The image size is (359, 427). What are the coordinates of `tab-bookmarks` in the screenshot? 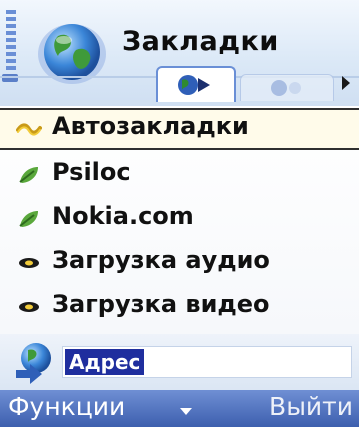 It's located at (196, 84).